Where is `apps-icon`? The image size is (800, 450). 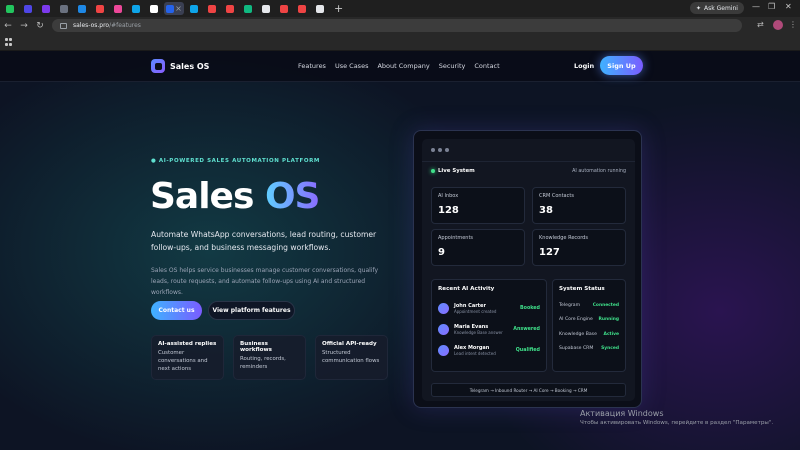 apps-icon is located at coordinates (9, 42).